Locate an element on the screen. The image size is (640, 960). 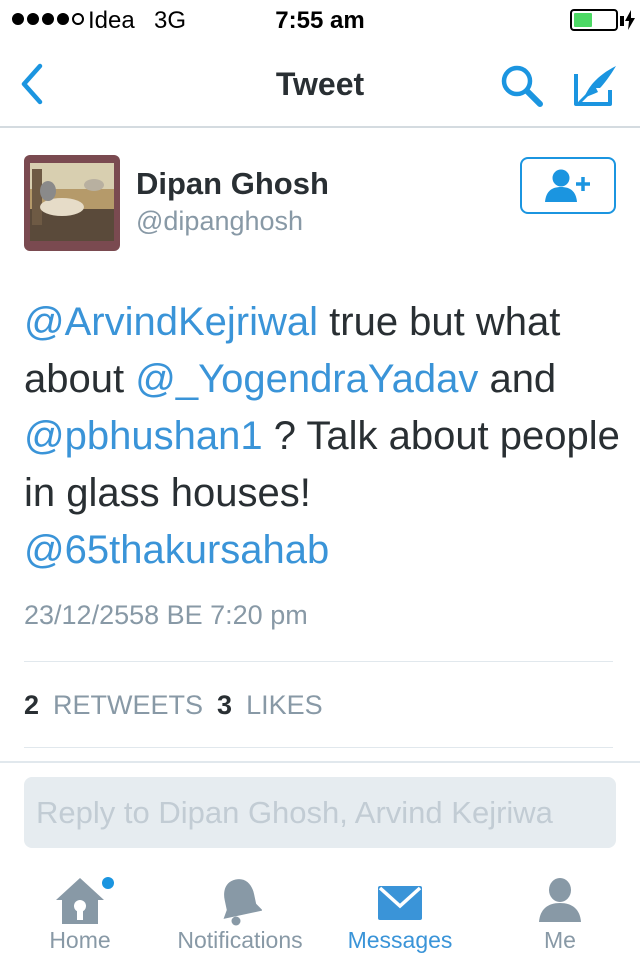
status-bar: Idea 3G 7:55 am is located at coordinates (320, 20).